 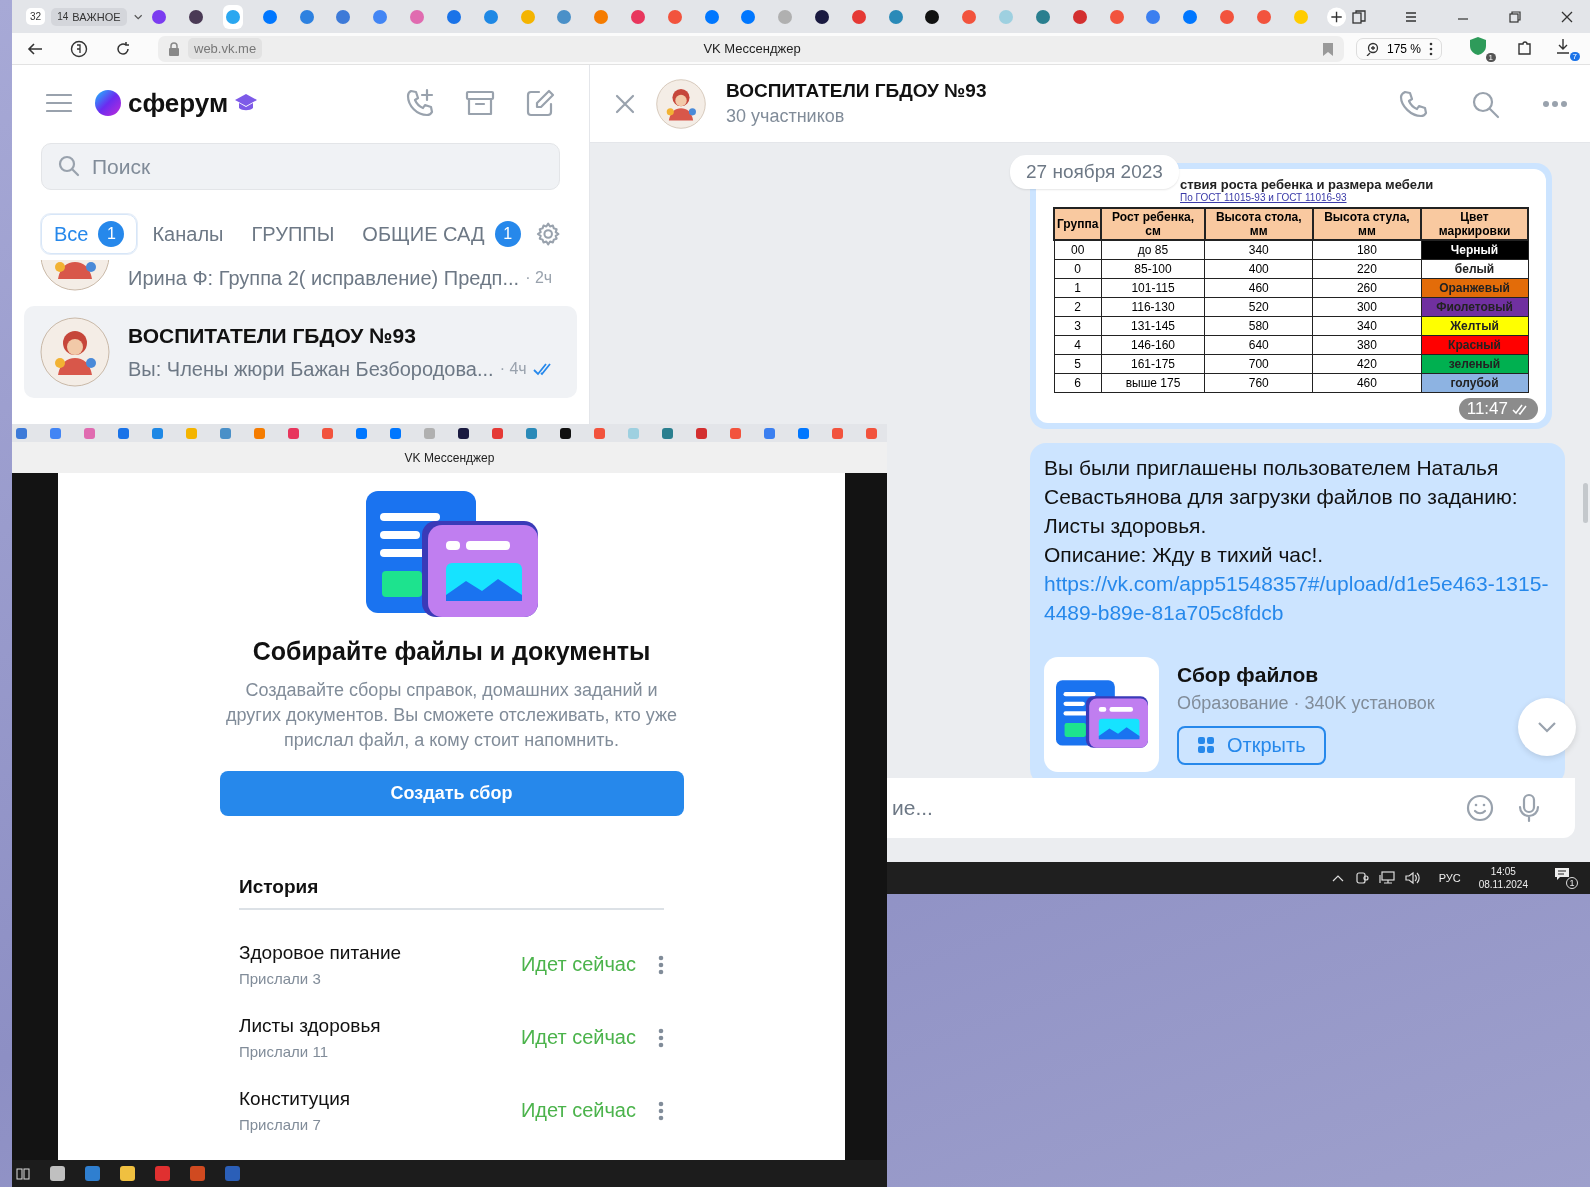 I want to click on reload-icon, so click(x=123, y=48).